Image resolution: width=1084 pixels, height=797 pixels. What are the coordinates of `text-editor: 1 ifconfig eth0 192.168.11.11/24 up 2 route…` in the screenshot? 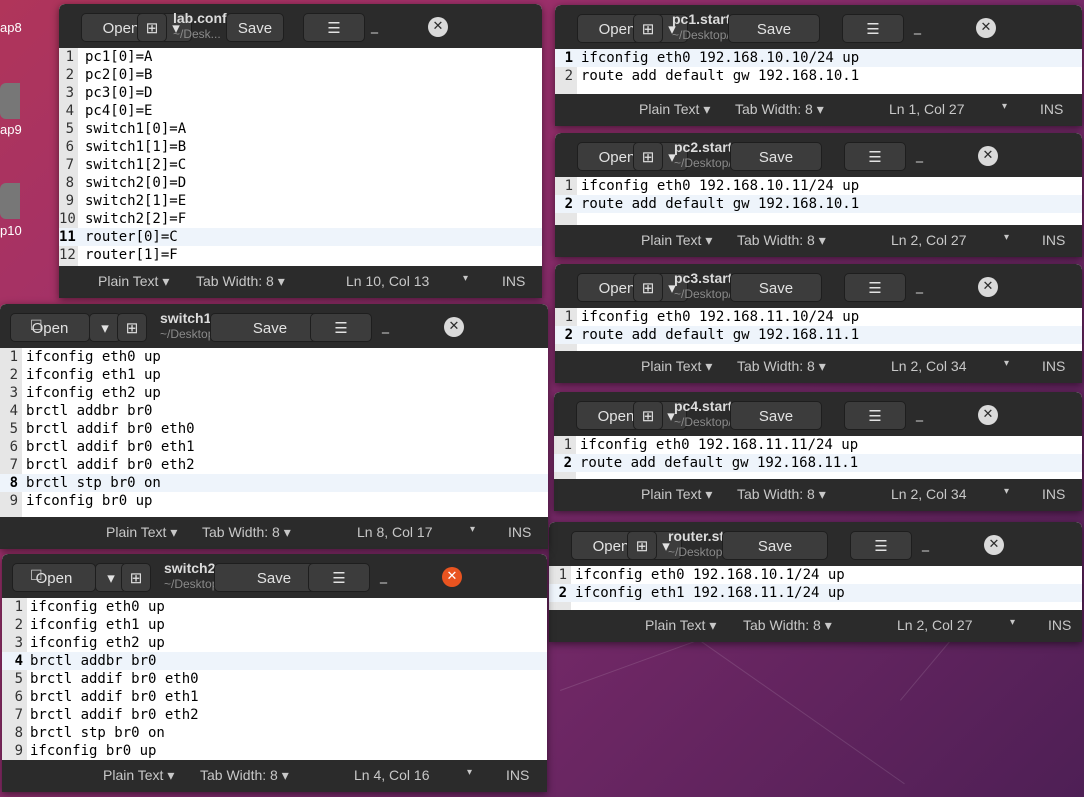 It's located at (818, 457).